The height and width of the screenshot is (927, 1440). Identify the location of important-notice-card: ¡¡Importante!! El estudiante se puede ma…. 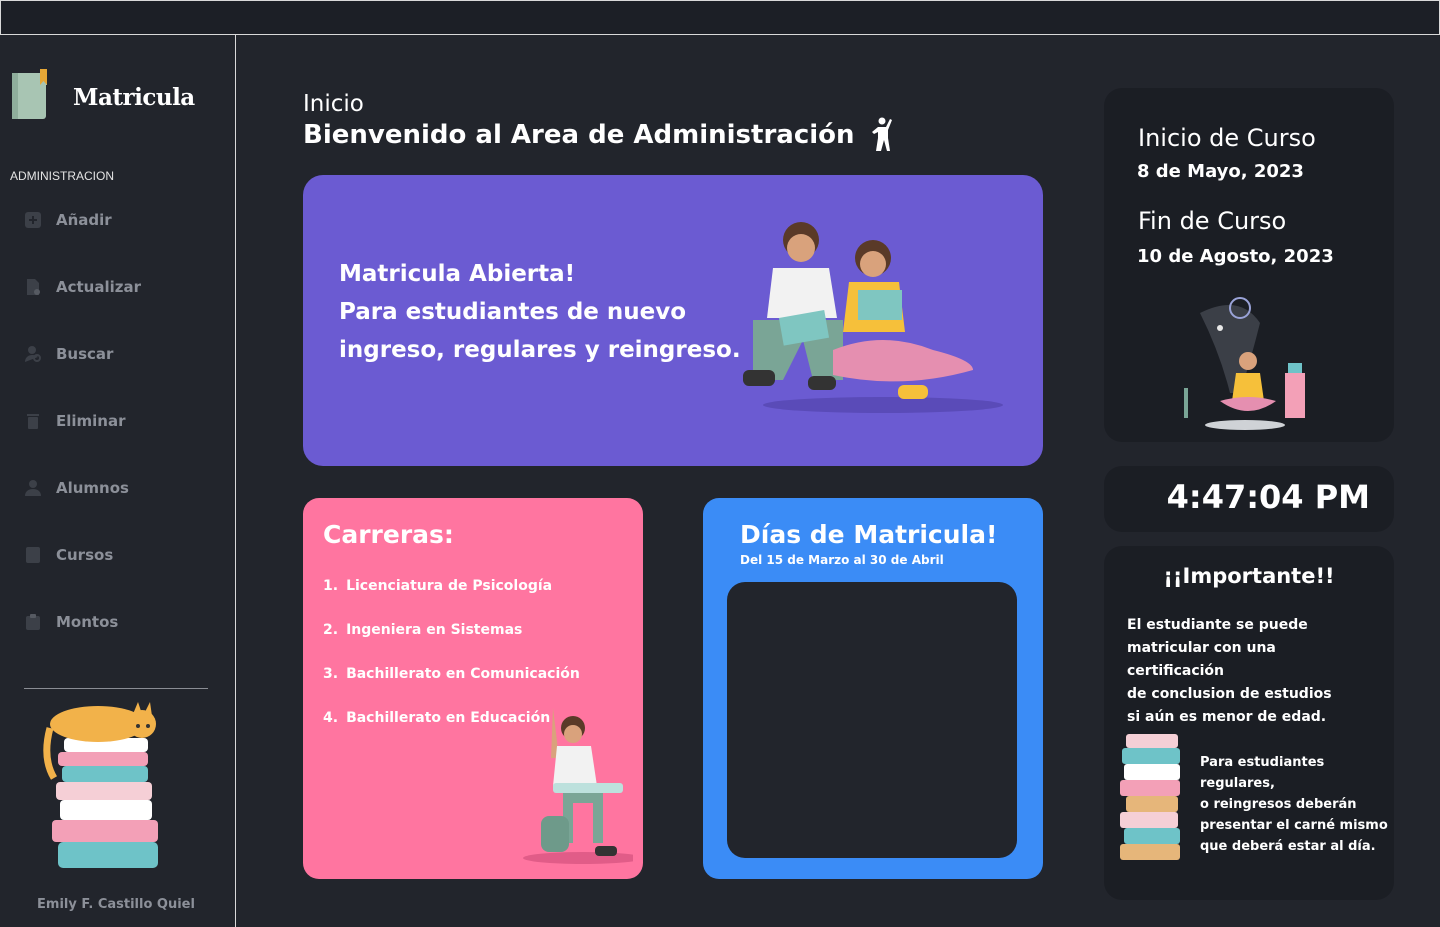
(1249, 723).